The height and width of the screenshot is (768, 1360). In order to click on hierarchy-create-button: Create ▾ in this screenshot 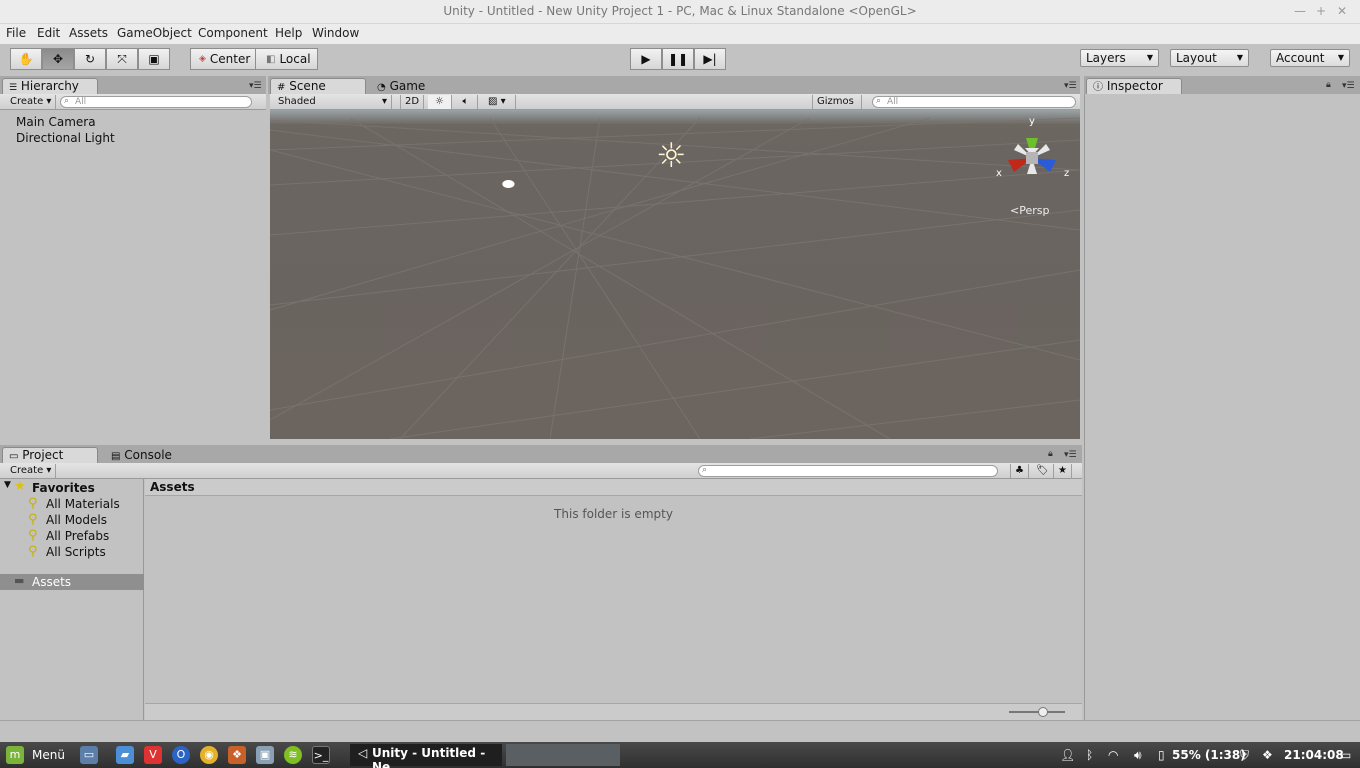, I will do `click(31, 102)`.